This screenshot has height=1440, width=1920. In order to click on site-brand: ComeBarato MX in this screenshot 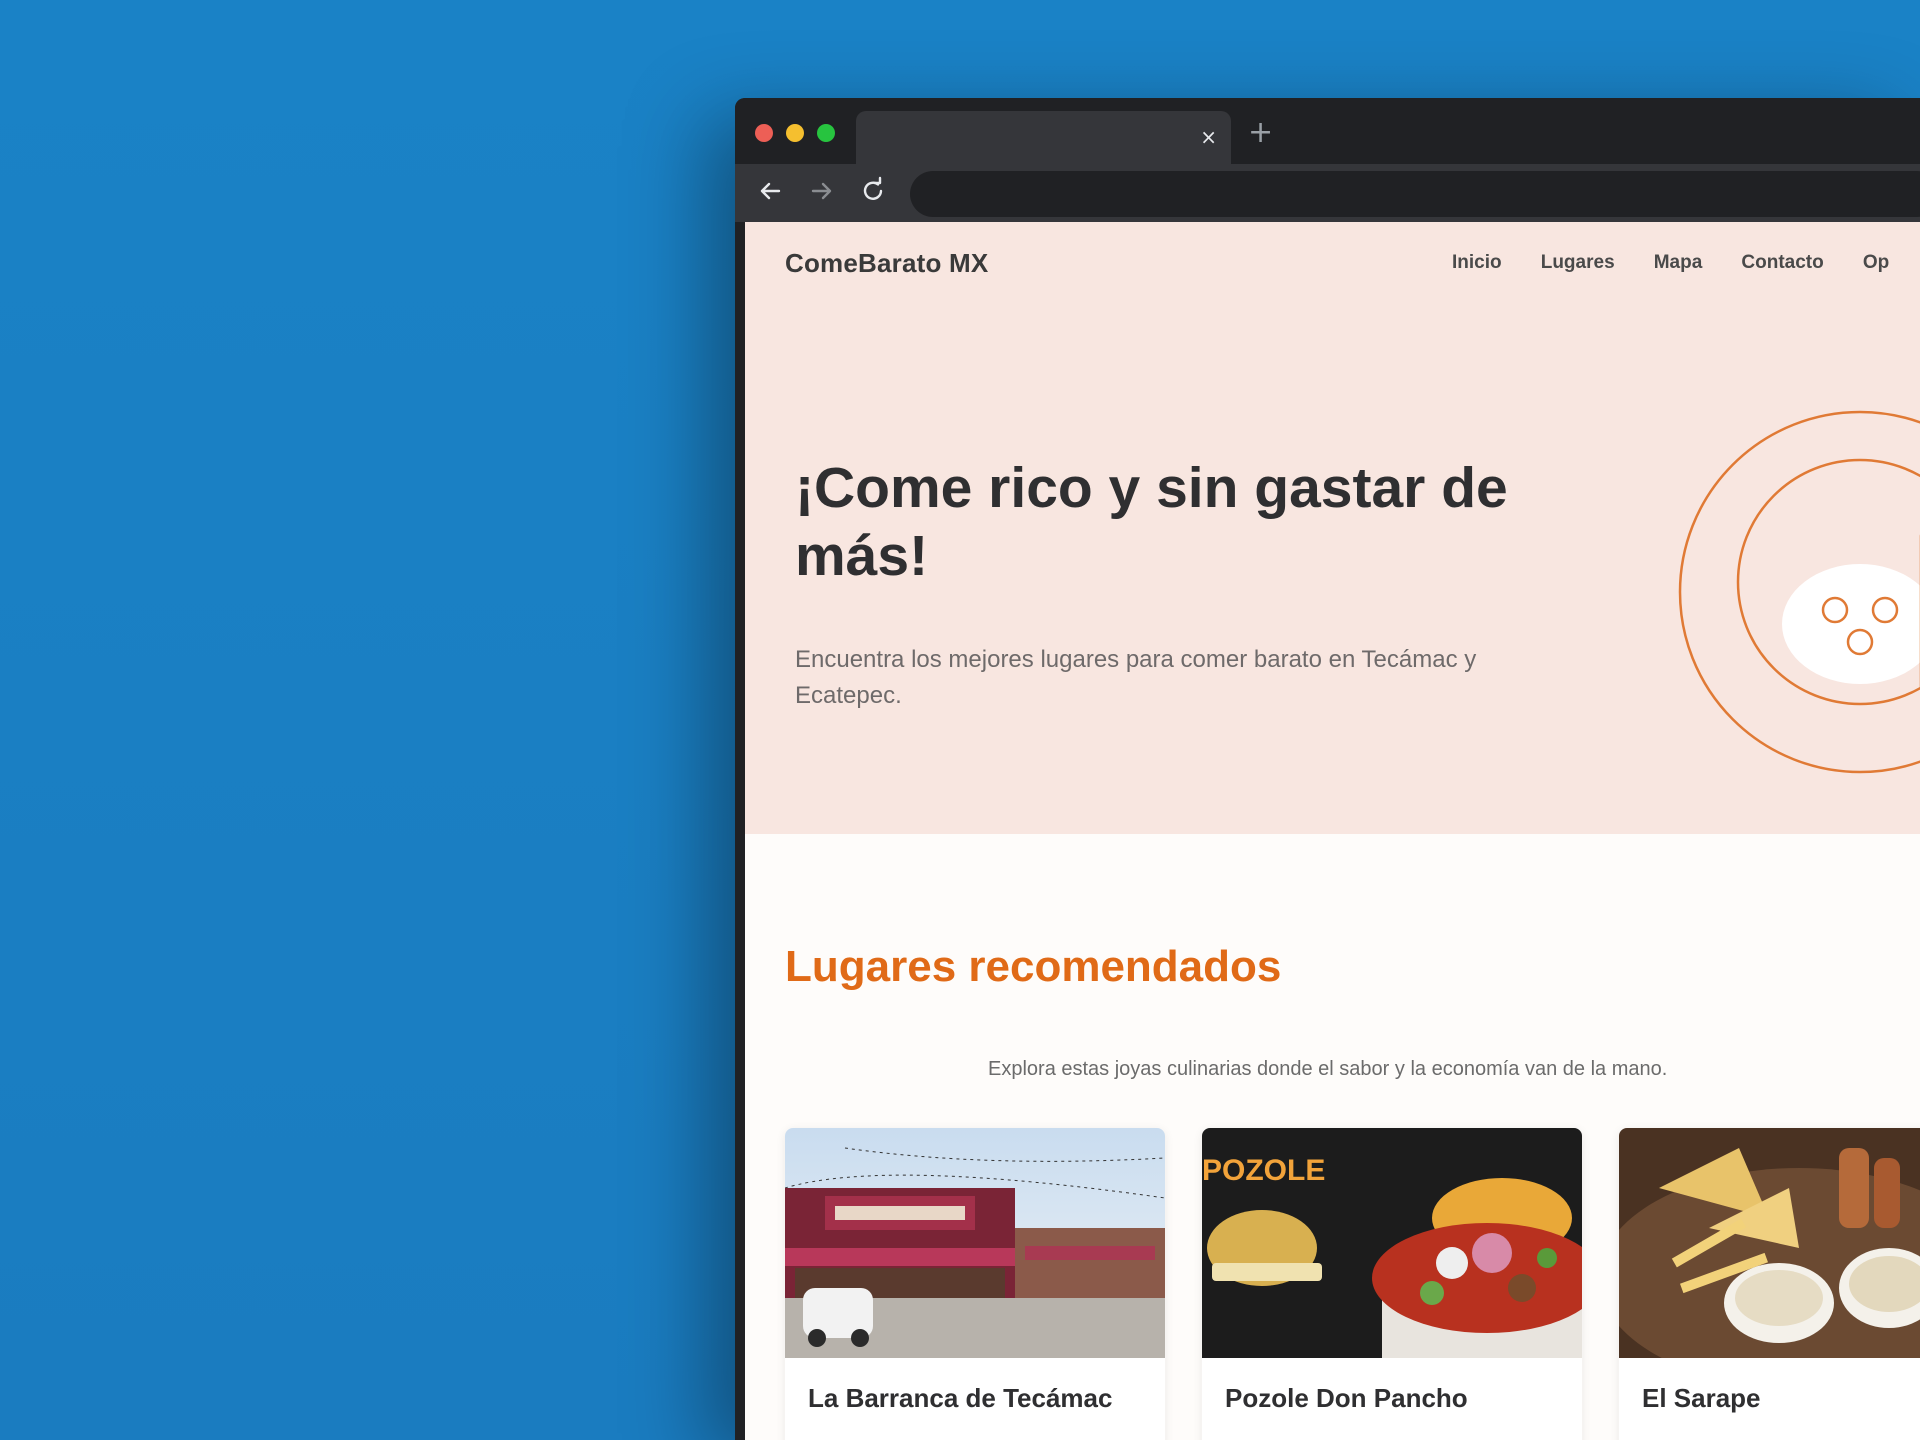, I will do `click(886, 263)`.